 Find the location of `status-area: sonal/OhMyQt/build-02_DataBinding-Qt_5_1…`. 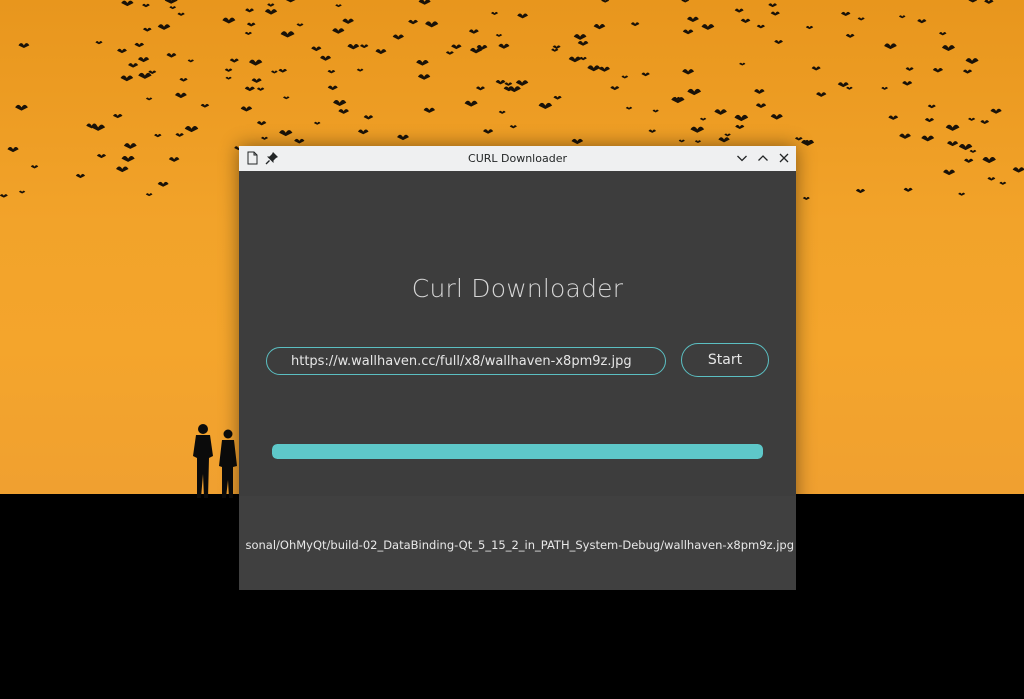

status-area: sonal/OhMyQt/build-02_DataBinding-Qt_5_1… is located at coordinates (517, 543).